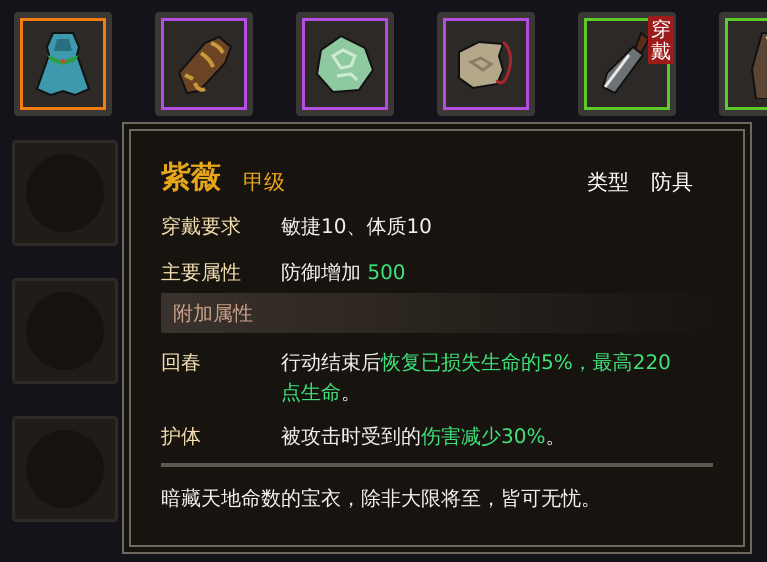 The image size is (767, 562). I want to click on attribute-value: 防御增加 500, so click(343, 272).